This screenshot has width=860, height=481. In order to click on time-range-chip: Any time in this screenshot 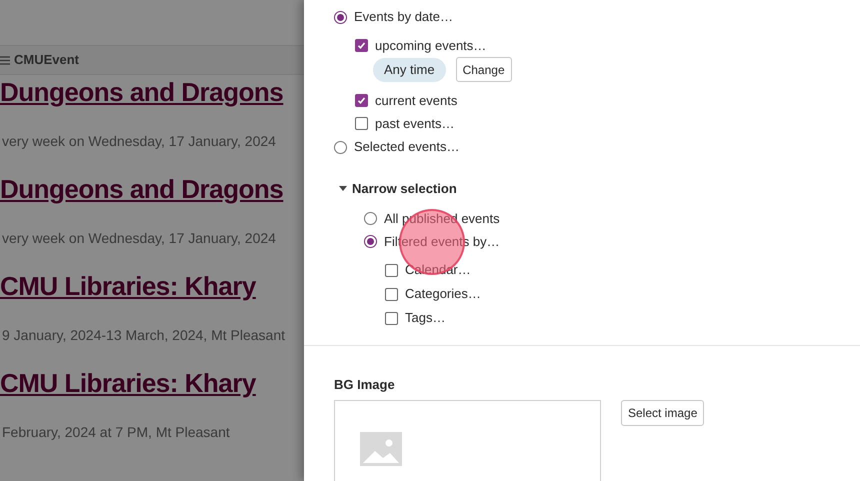, I will do `click(409, 70)`.